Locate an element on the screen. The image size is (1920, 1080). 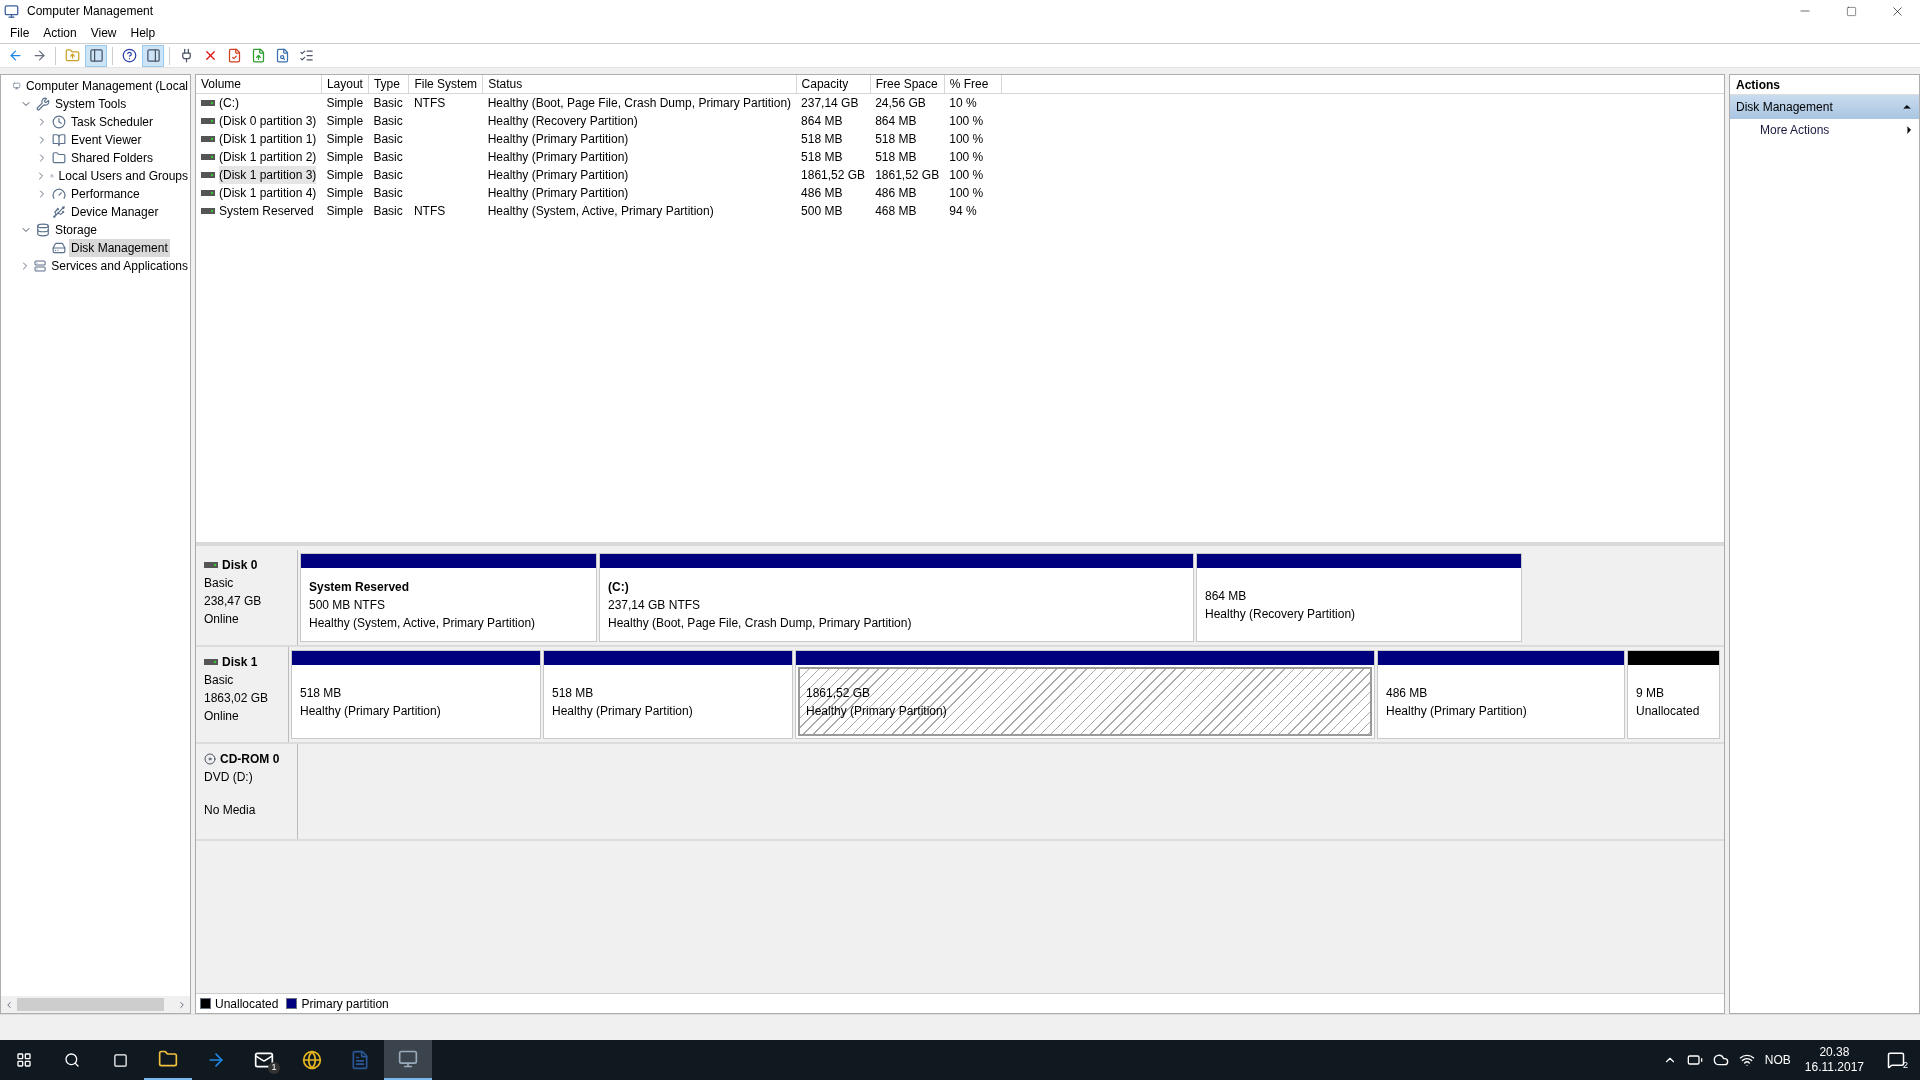
tree-item: Local Users and Groups is located at coordinates (123, 176).